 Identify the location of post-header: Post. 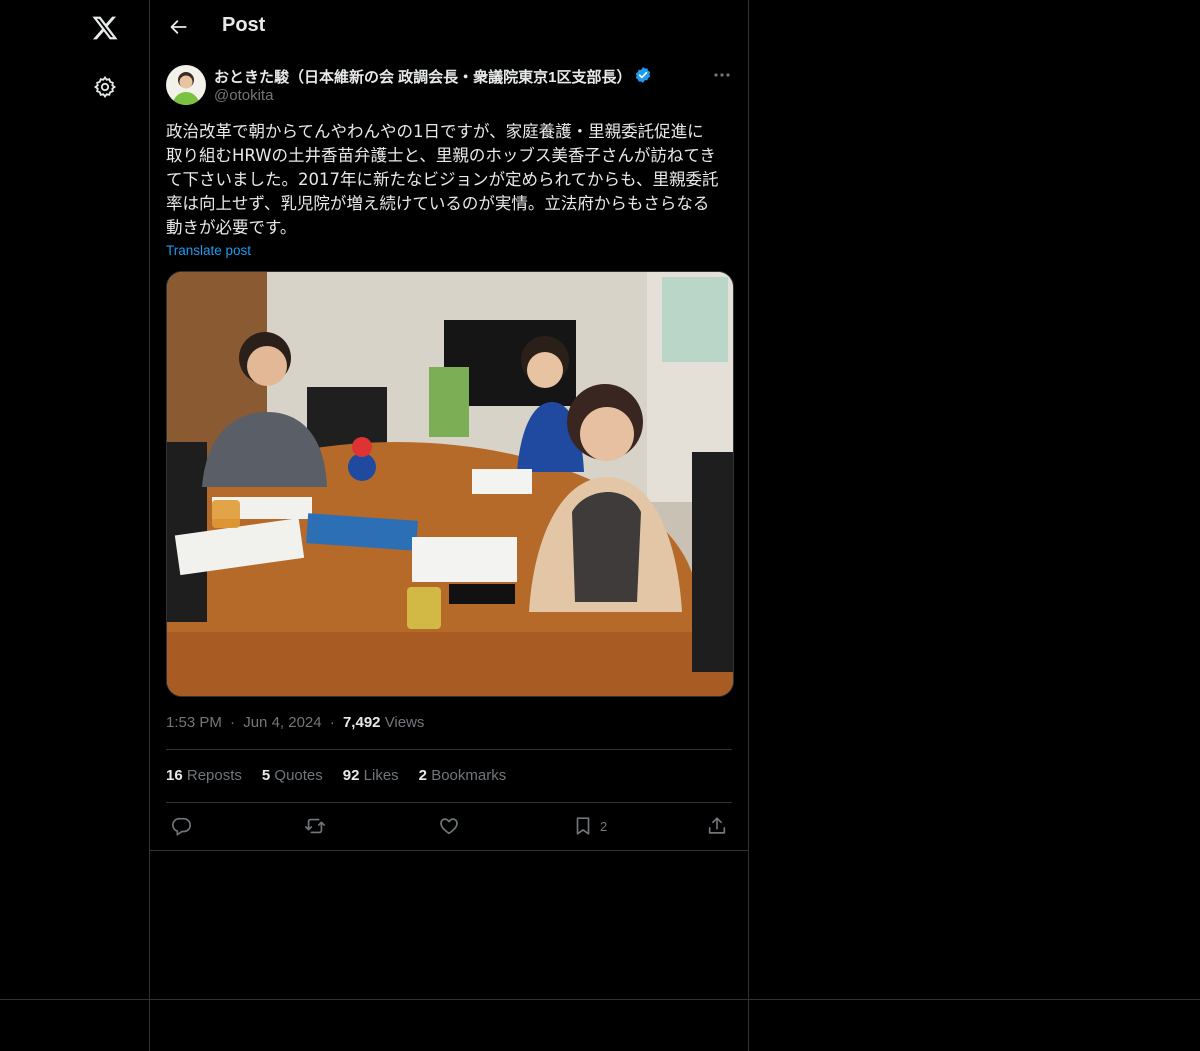
(449, 27).